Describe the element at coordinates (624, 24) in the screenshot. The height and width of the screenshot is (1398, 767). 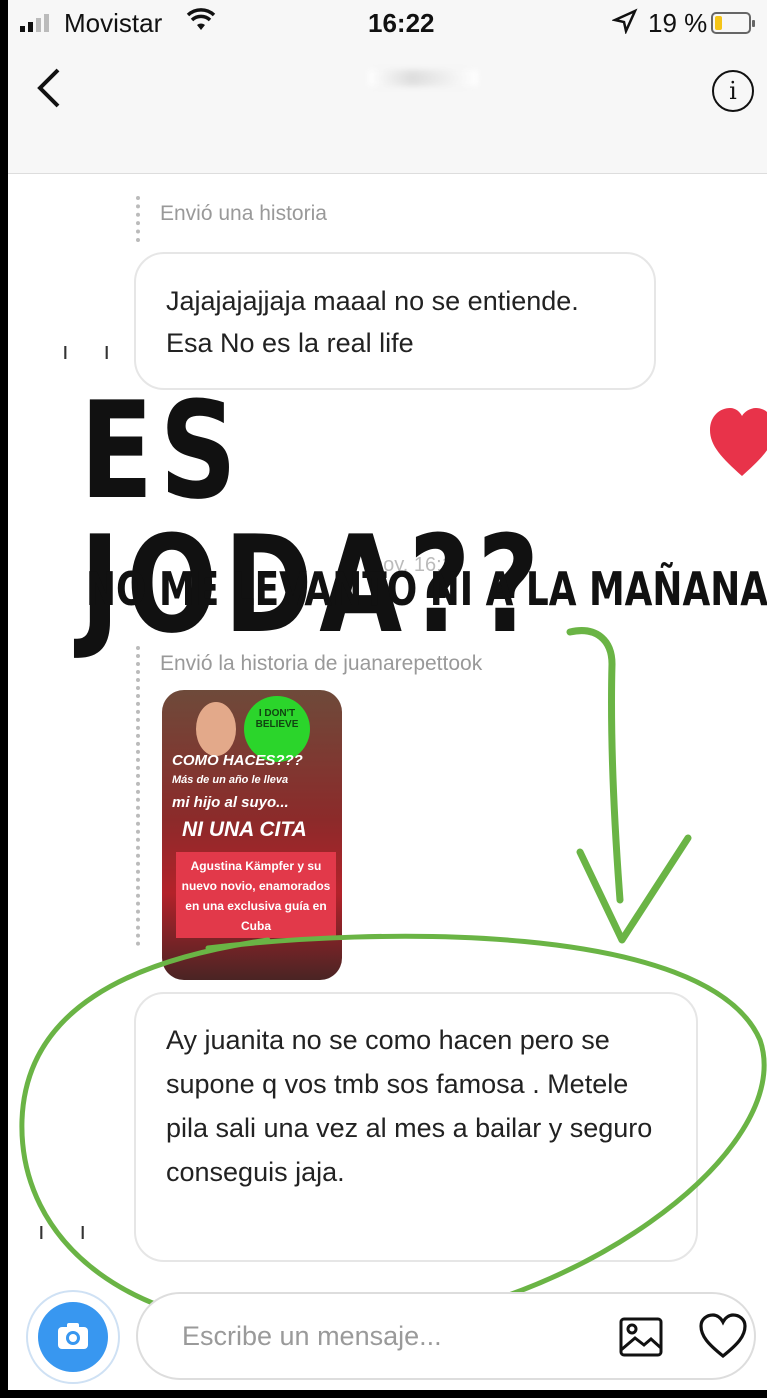
I see `location-arrow-icon` at that location.